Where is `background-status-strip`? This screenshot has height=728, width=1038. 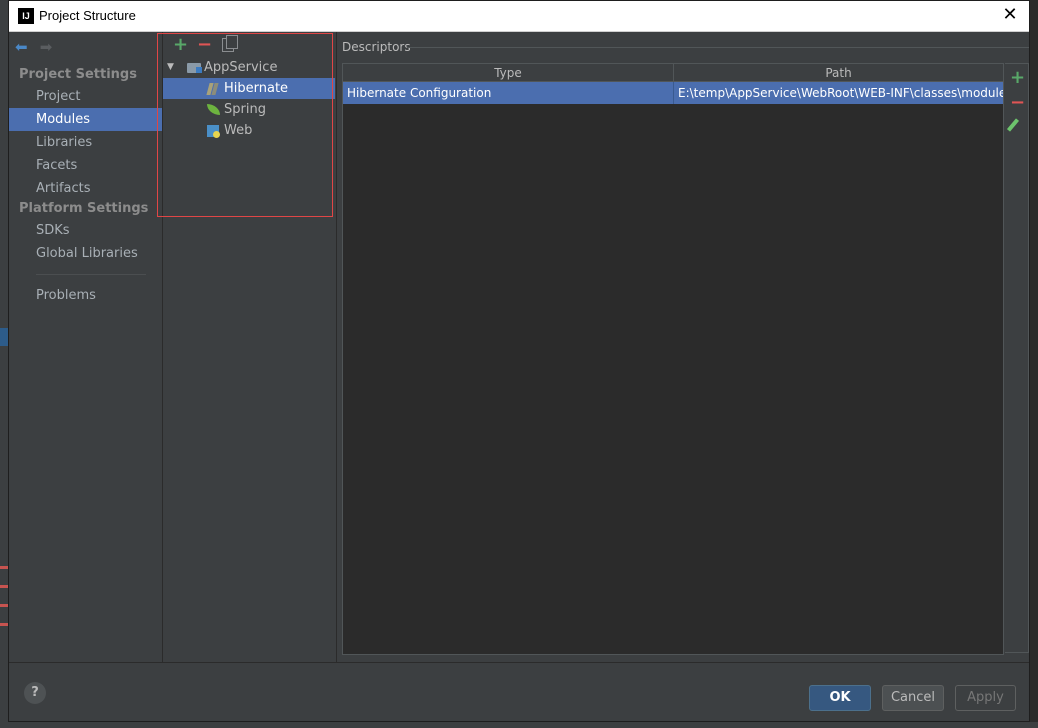
background-status-strip is located at coordinates (519, 725).